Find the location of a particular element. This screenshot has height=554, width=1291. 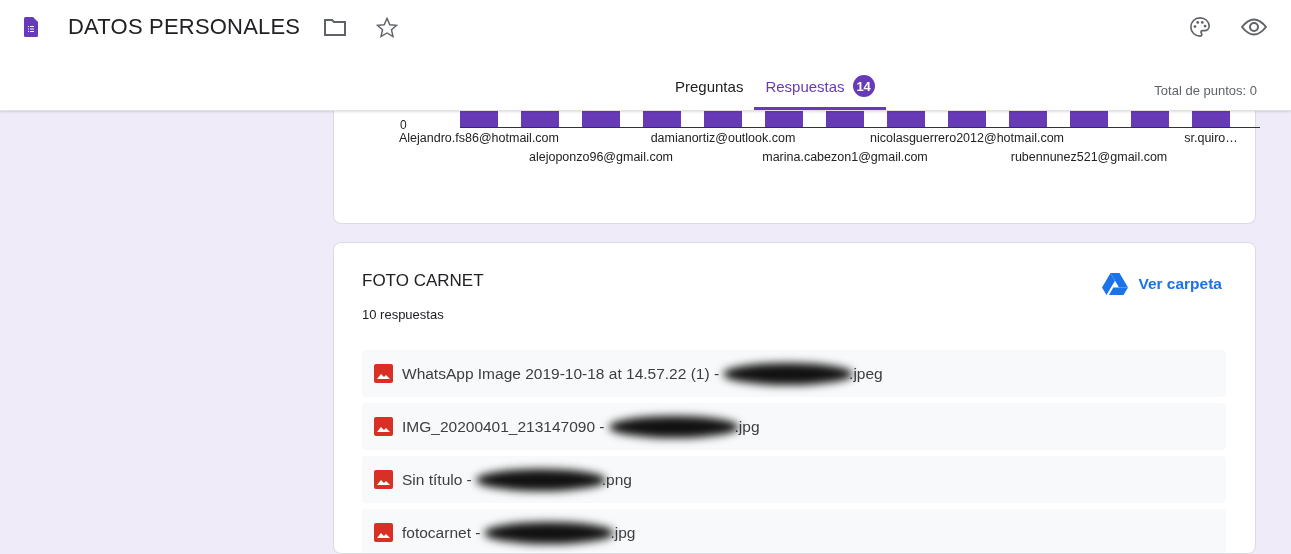

response-count: 10 respuestas is located at coordinates (403, 314).